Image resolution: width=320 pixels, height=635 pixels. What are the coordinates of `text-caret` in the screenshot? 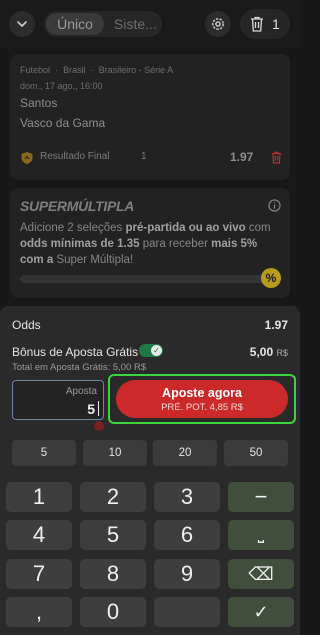 It's located at (98, 408).